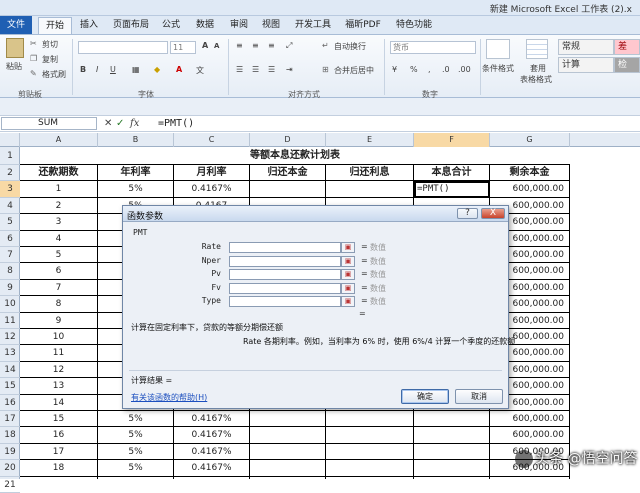  Describe the element at coordinates (54, 74) in the screenshot. I see `format-painter-button: 格式刷` at that location.